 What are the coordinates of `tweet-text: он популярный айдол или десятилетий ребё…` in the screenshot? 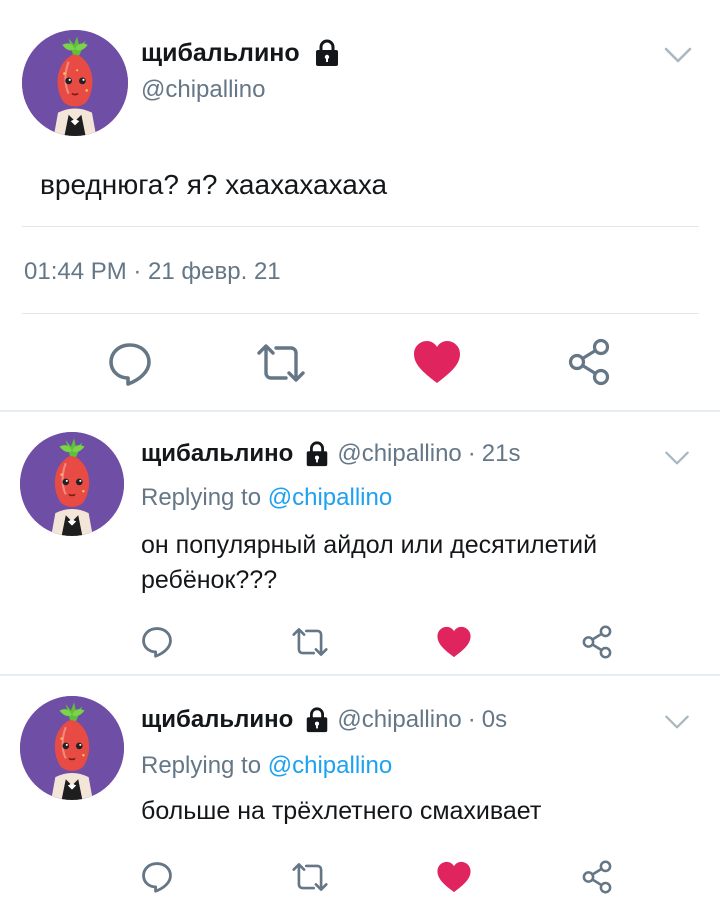 It's located at (369, 562).